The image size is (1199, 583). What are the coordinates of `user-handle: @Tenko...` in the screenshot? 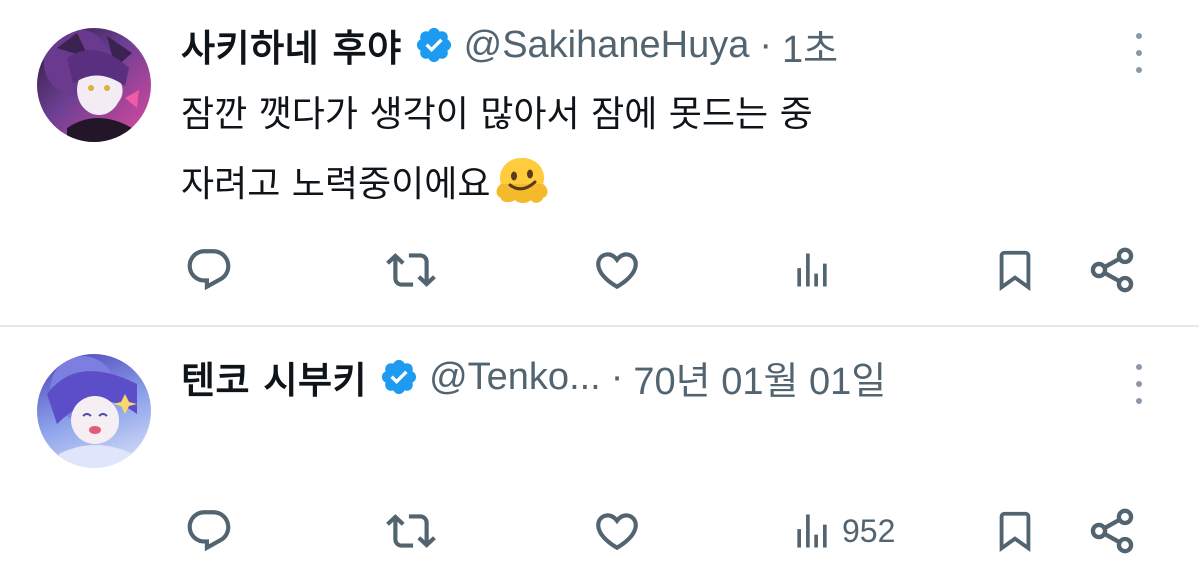 It's located at (515, 377).